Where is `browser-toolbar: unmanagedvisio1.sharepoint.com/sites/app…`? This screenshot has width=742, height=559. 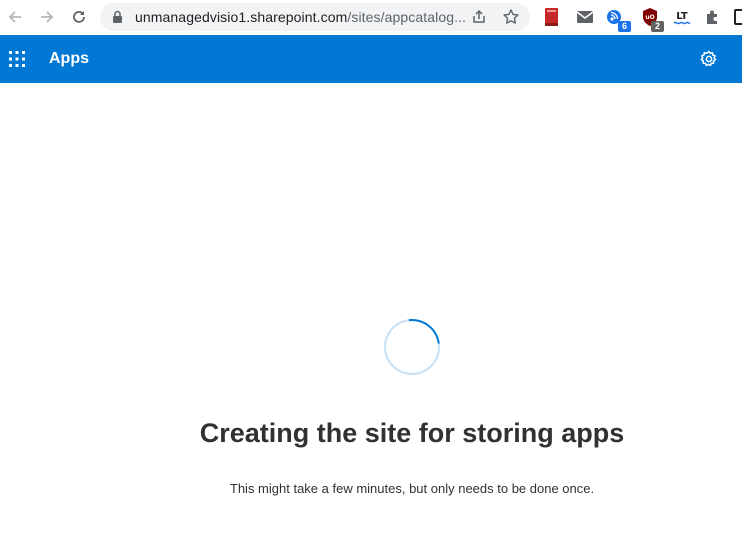
browser-toolbar: unmanagedvisio1.sharepoint.com/sites/app… is located at coordinates (371, 17).